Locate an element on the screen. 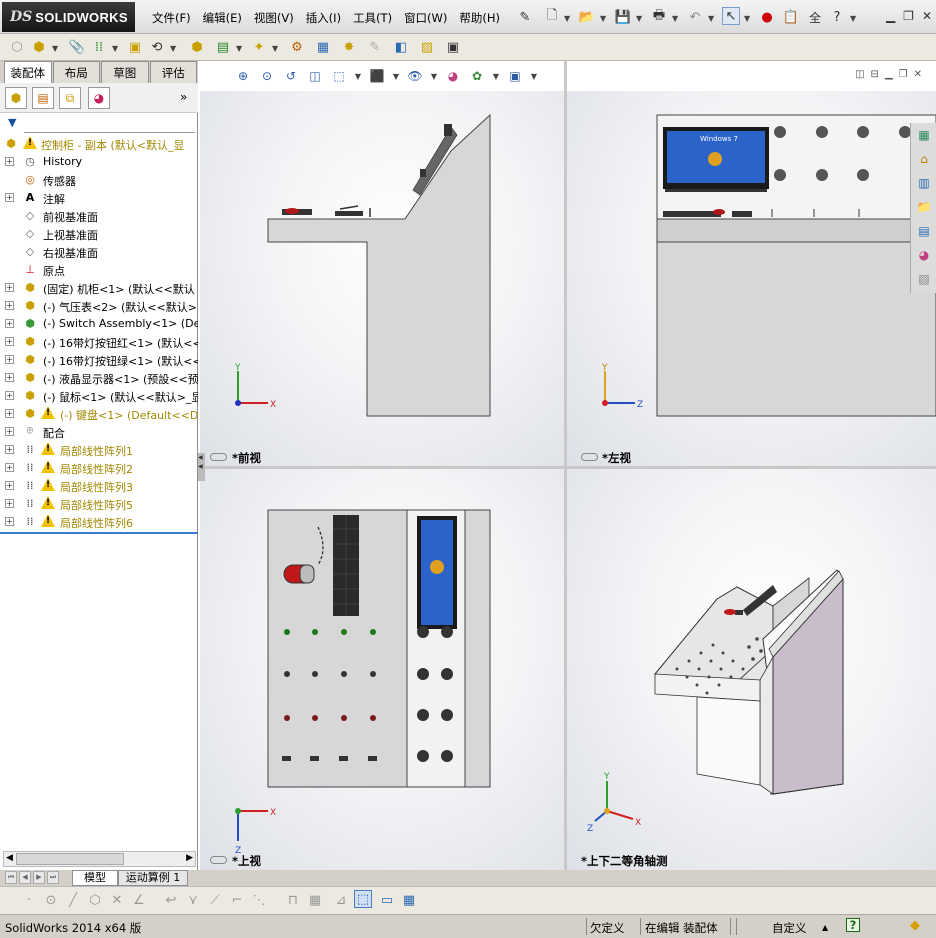 Image resolution: width=936 pixels, height=938 pixels. print-icon: 🖶 is located at coordinates (659, 17).